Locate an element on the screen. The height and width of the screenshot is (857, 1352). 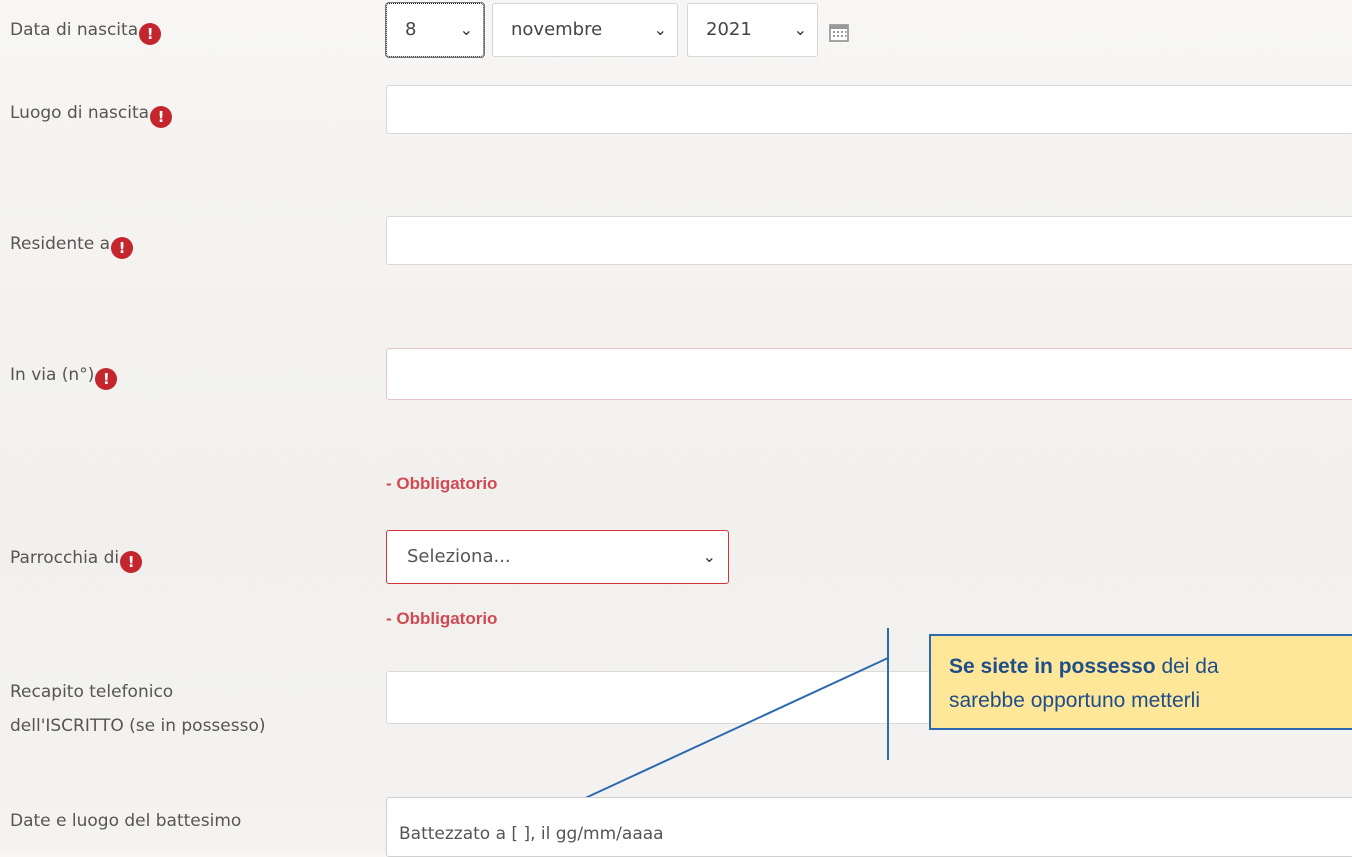
callout-connector is located at coordinates (734, 714).